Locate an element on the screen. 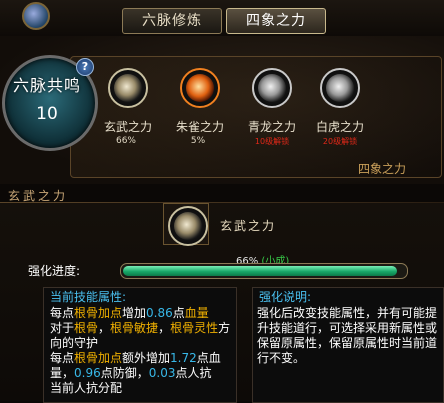  text-segment: 1.72 is located at coordinates (183, 358).